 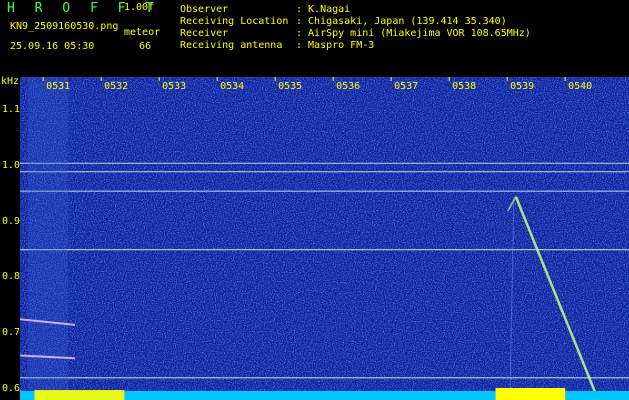 I want to click on bottom-burst-right, so click(x=530, y=394).